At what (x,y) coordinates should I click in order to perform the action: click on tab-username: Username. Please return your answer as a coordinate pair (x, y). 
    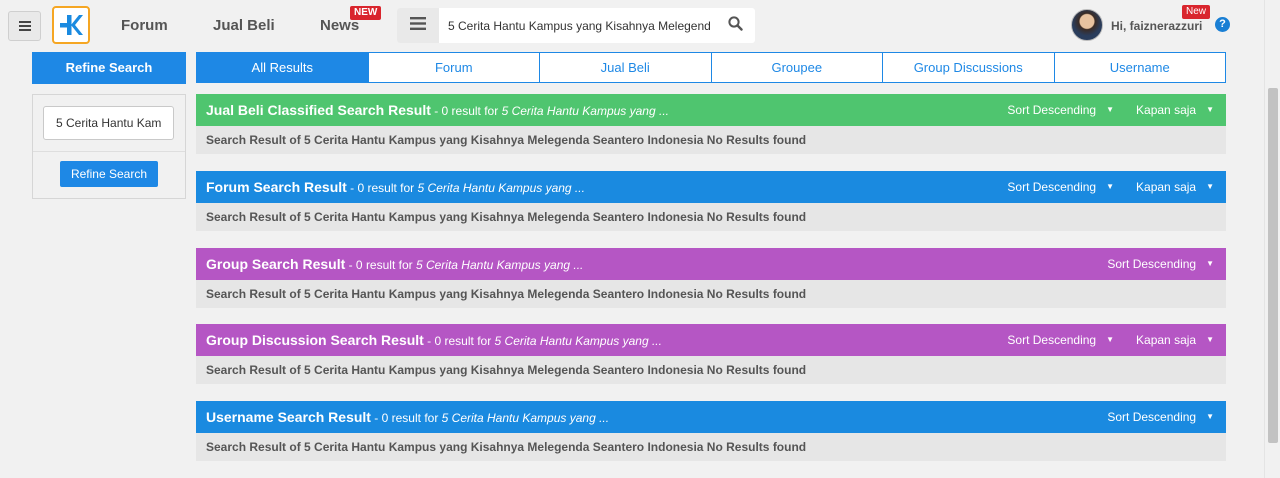
    Looking at the image, I should click on (1140, 67).